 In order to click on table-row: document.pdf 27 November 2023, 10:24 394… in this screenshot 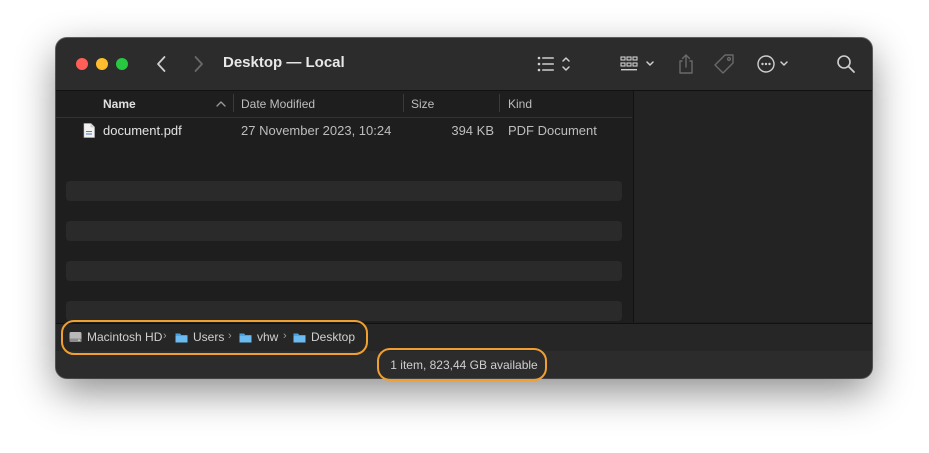, I will do `click(344, 130)`.